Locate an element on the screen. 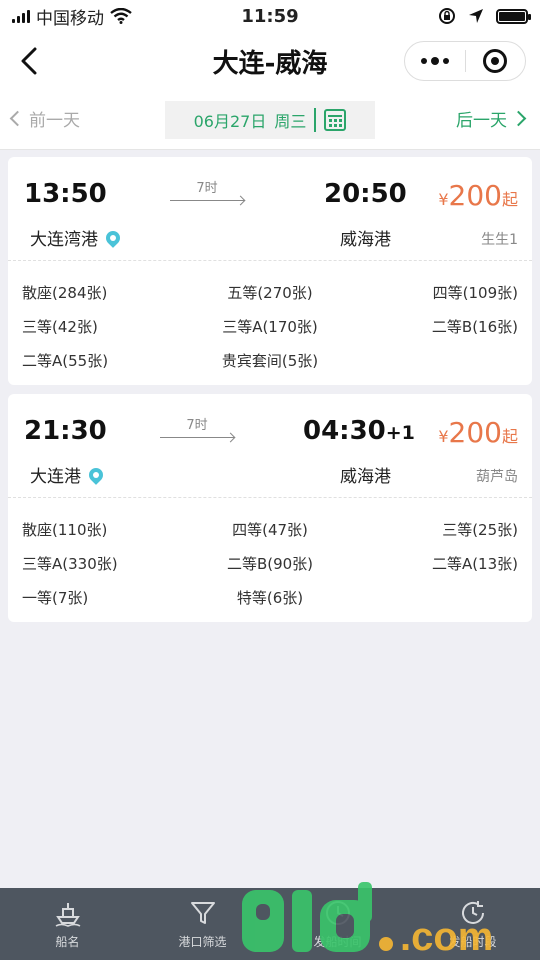 This screenshot has height=960, width=540. tab-label: 发船时段 is located at coordinates (472, 941).